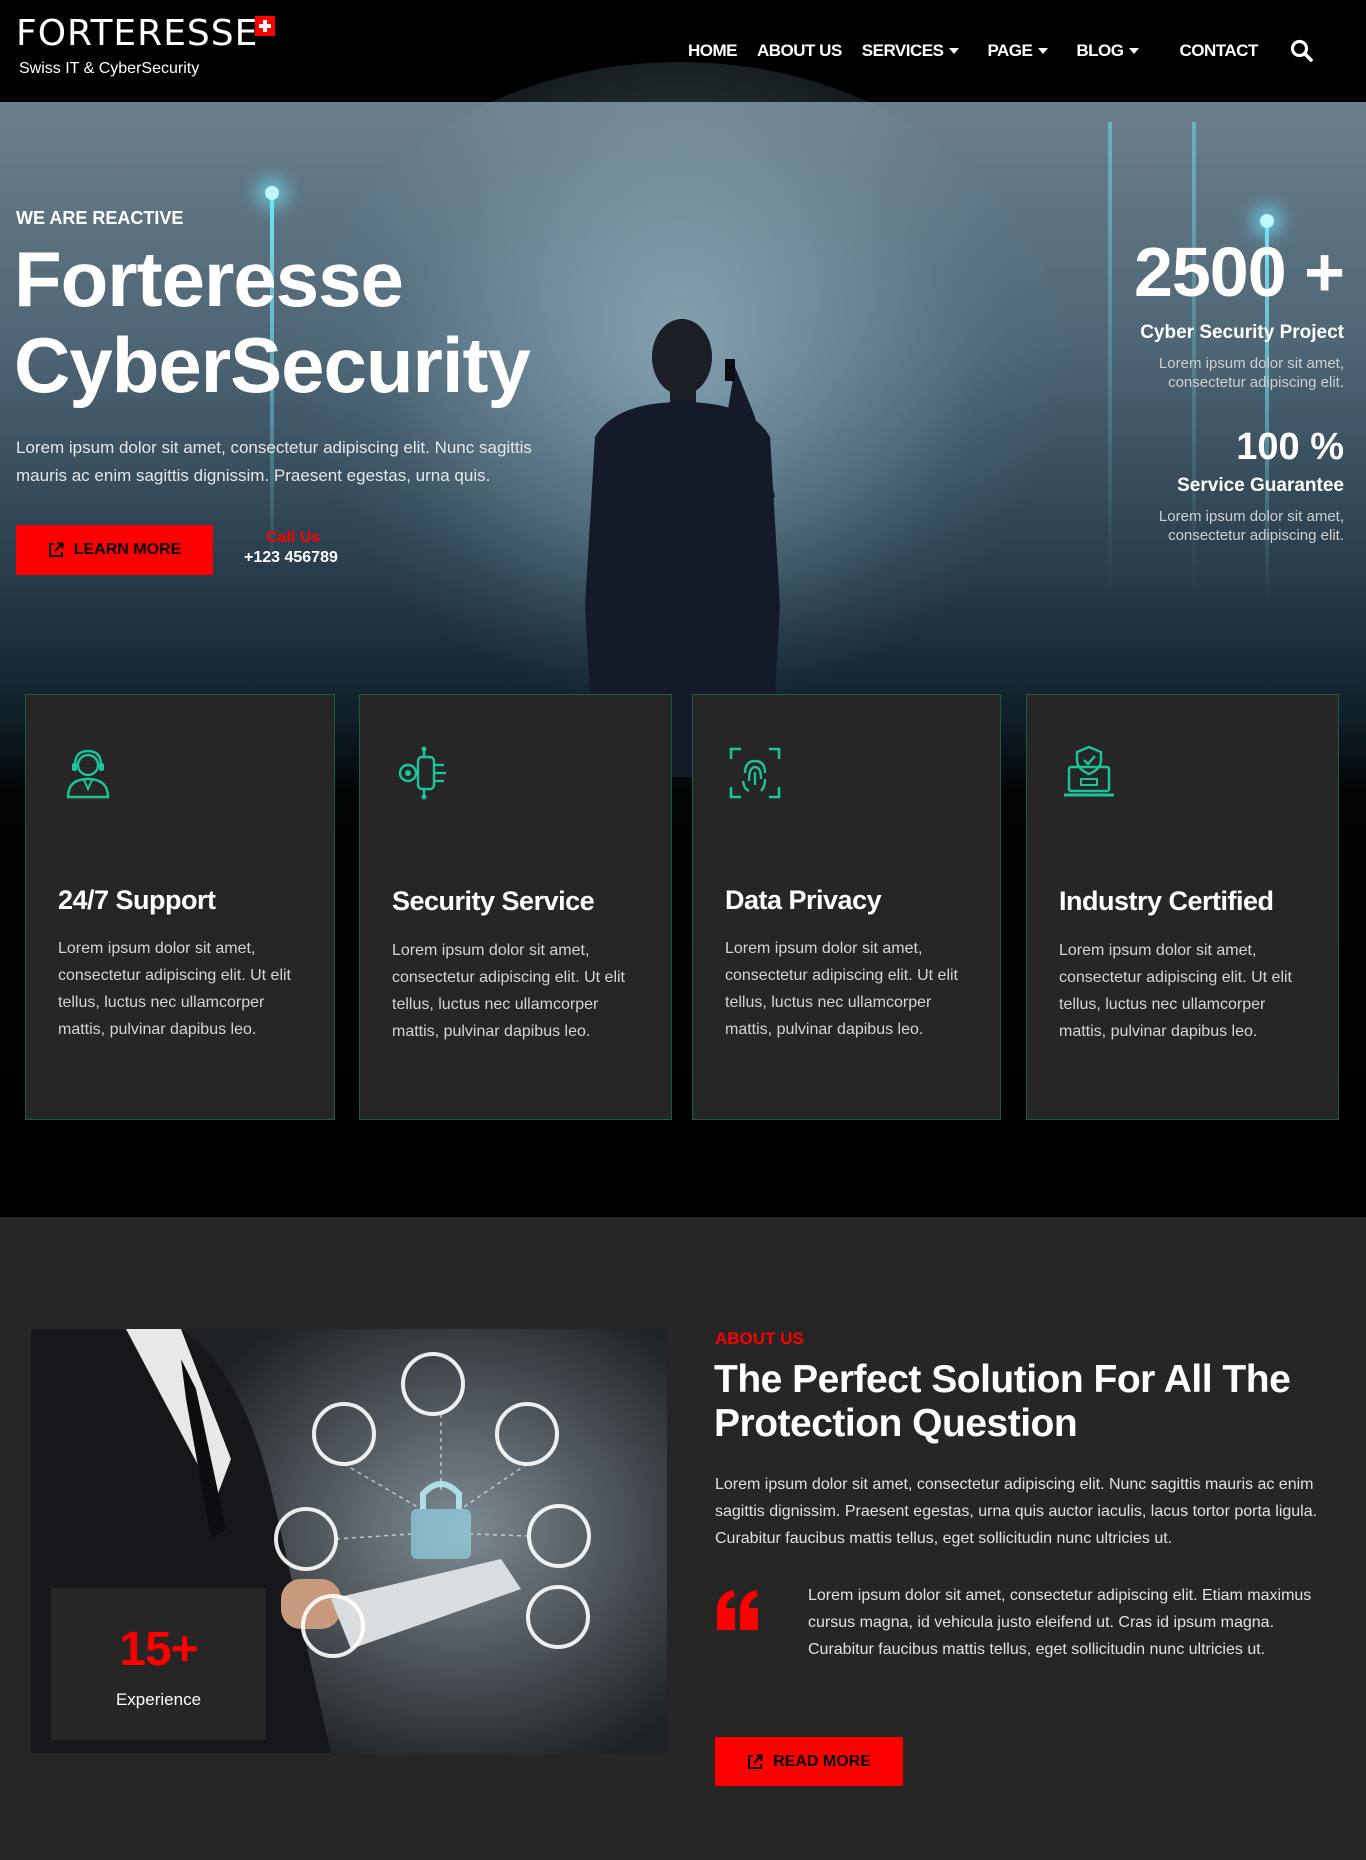  I want to click on stat-value: 100 %, so click(1290, 447).